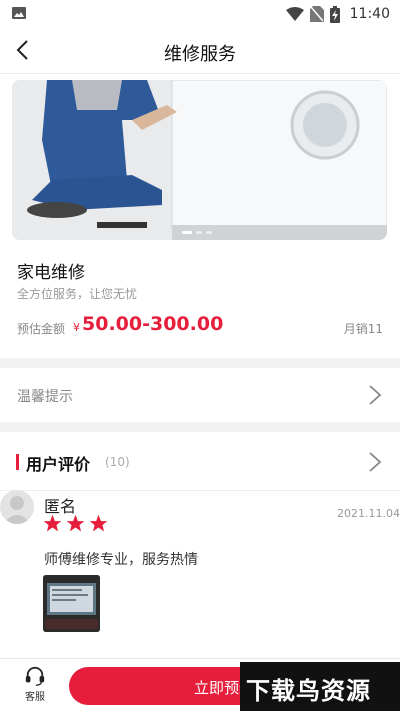 The height and width of the screenshot is (711, 400). Describe the element at coordinates (200, 54) in the screenshot. I see `page-title: 维修服务` at that location.